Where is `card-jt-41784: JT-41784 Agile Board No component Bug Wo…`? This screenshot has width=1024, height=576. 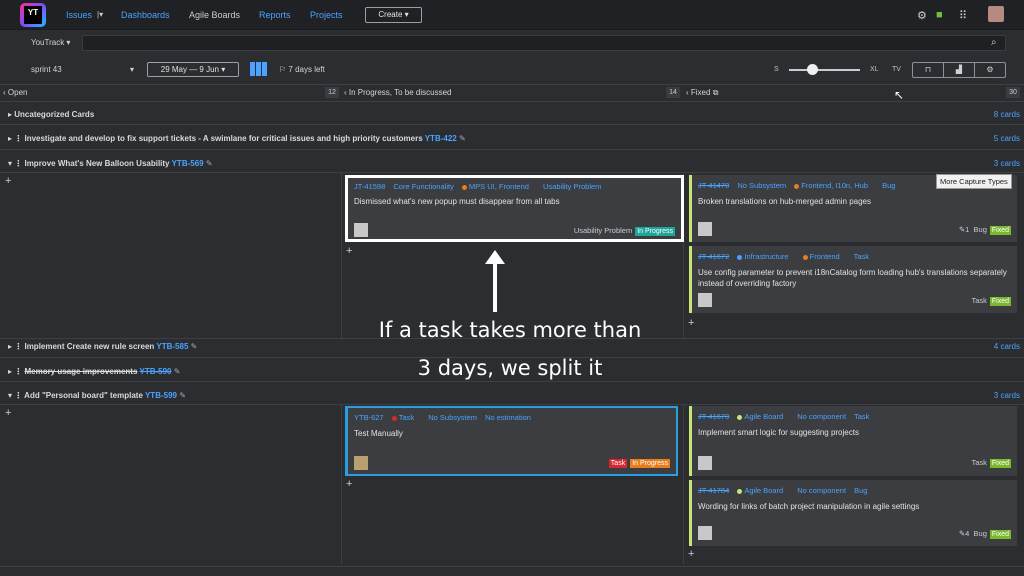 card-jt-41784: JT-41784 Agile Board No component Bug Wo… is located at coordinates (853, 513).